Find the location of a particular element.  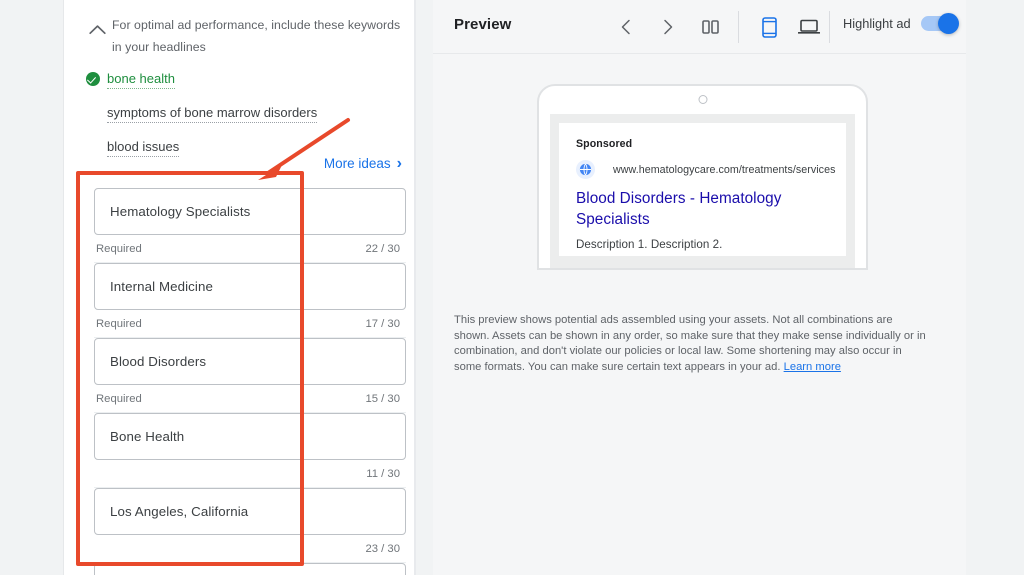

headline-field-5: Los Angeles, California 23 / 30 is located at coordinates (250, 525).